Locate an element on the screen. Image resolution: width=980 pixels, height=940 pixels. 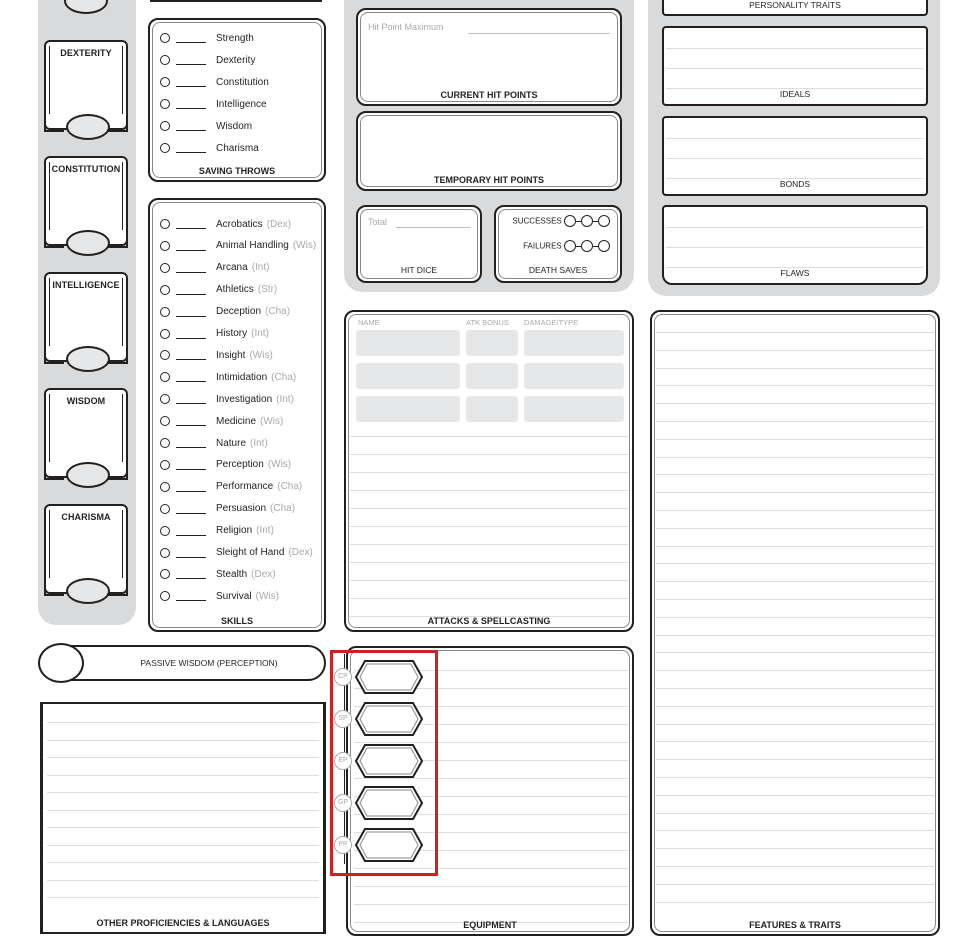
bonds-box: BONDS is located at coordinates (795, 156).